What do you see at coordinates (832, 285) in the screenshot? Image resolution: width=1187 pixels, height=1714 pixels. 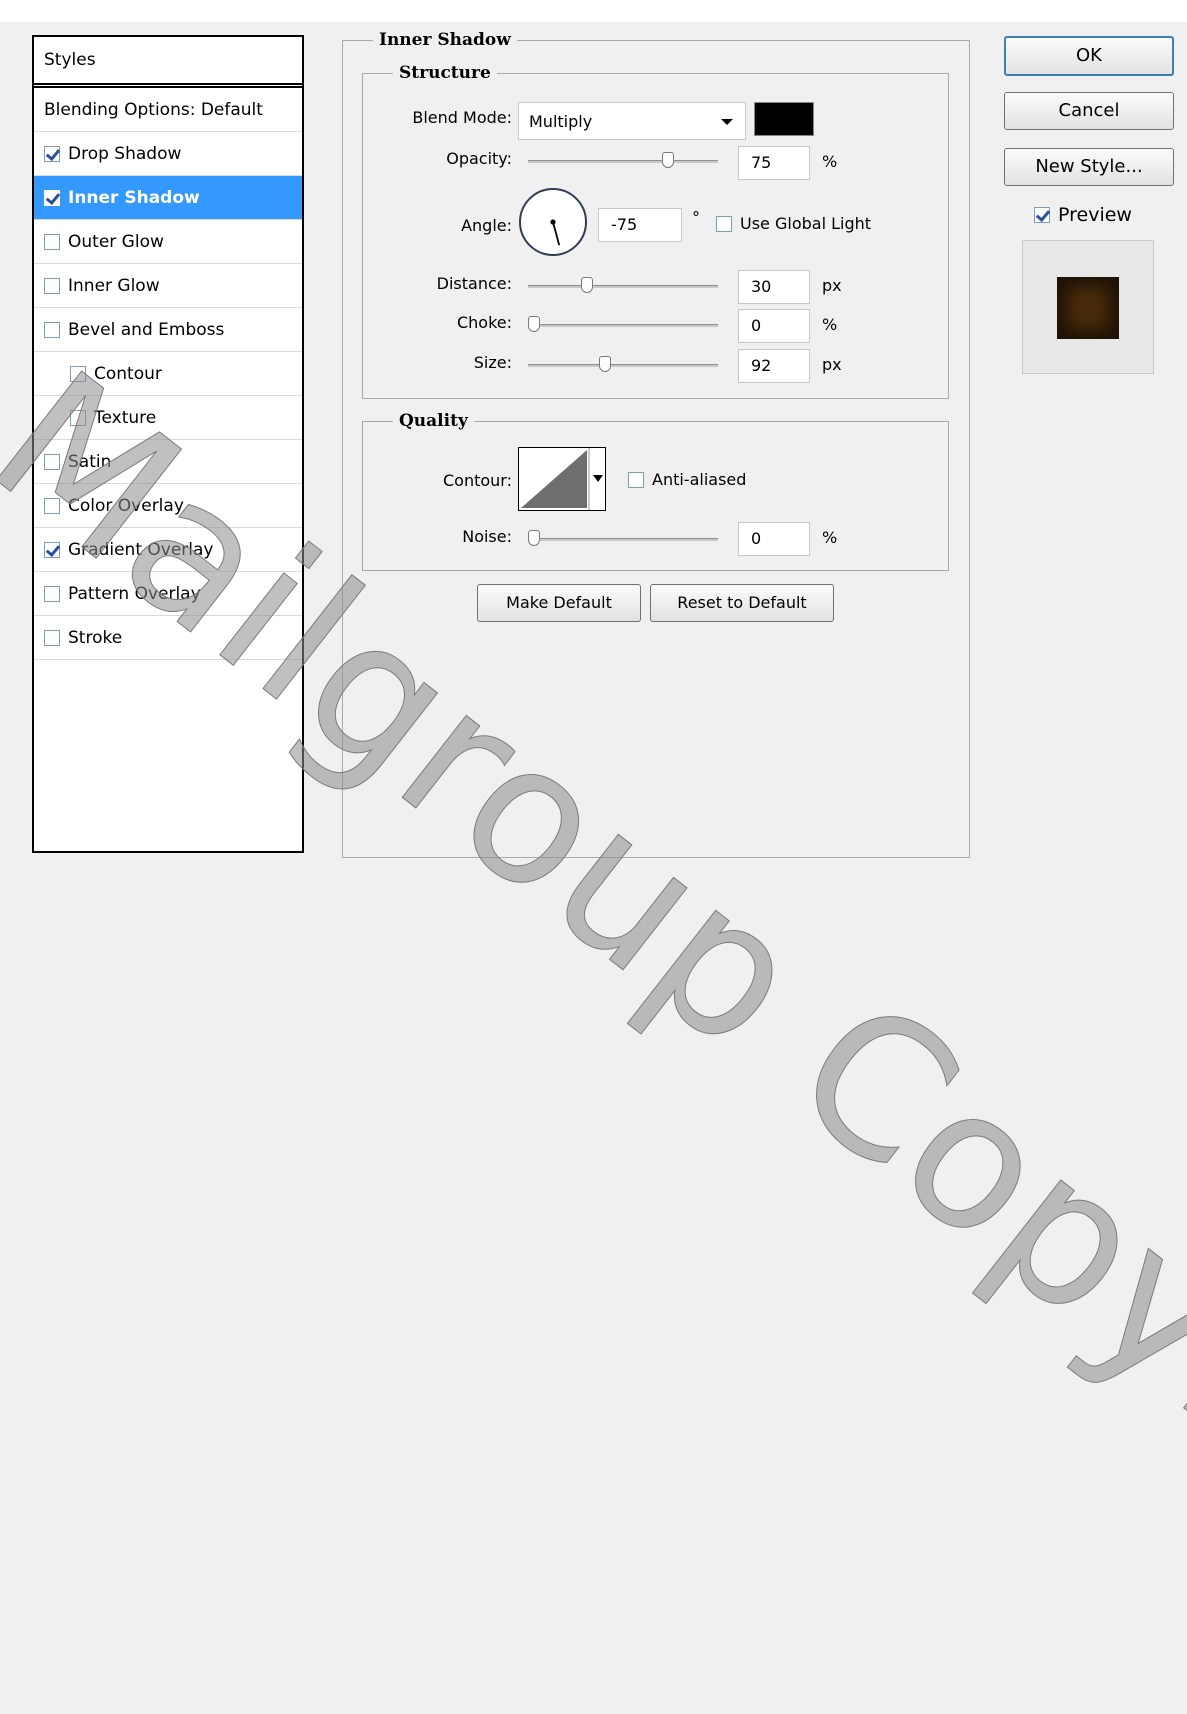 I see `distance-unit: px` at bounding box center [832, 285].